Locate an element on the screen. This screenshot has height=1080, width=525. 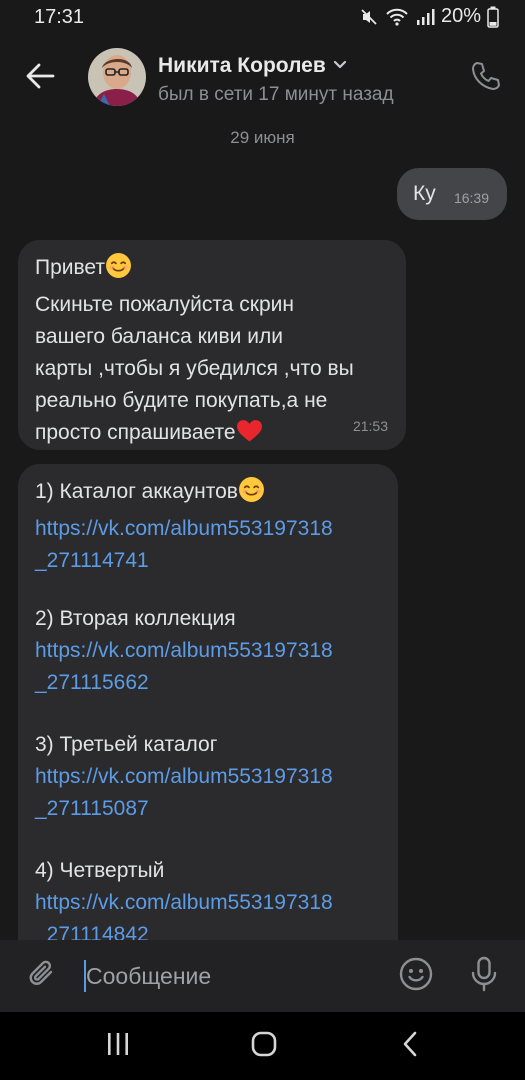
contact-name: Никита Королев is located at coordinates (242, 65).